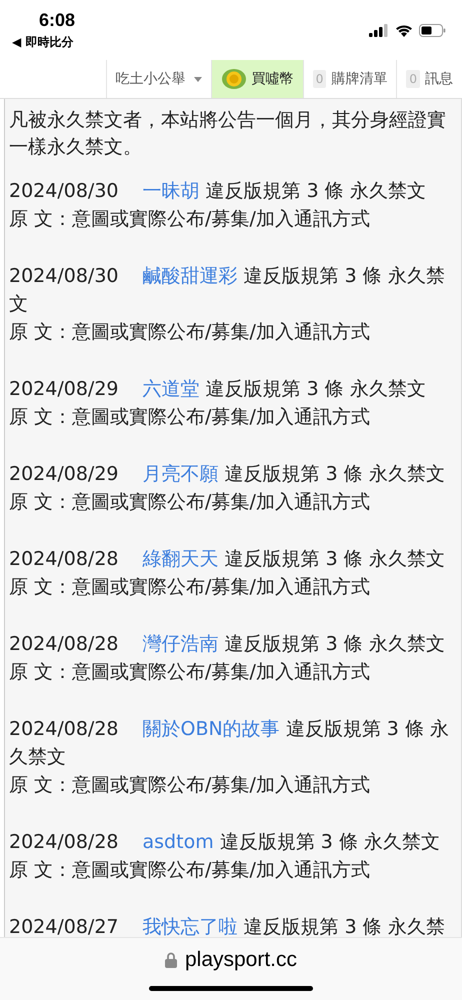 This screenshot has height=1000, width=462. I want to click on back-link: ◀ 即時比分, so click(44, 42).